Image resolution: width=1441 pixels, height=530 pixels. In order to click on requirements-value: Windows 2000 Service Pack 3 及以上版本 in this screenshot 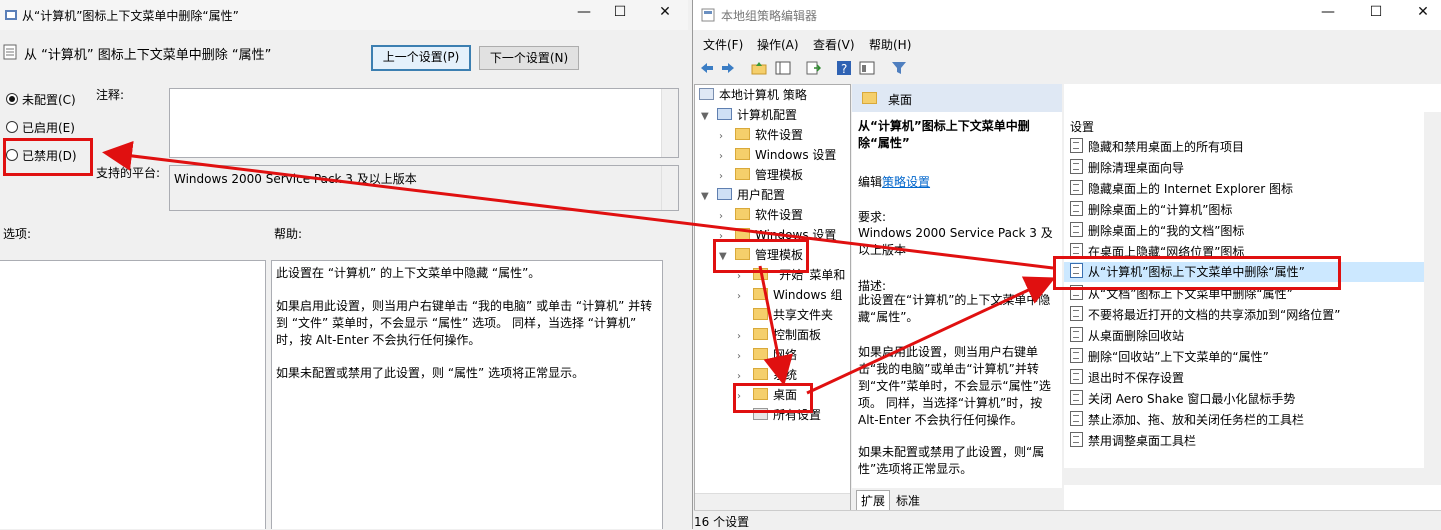, I will do `click(955, 241)`.